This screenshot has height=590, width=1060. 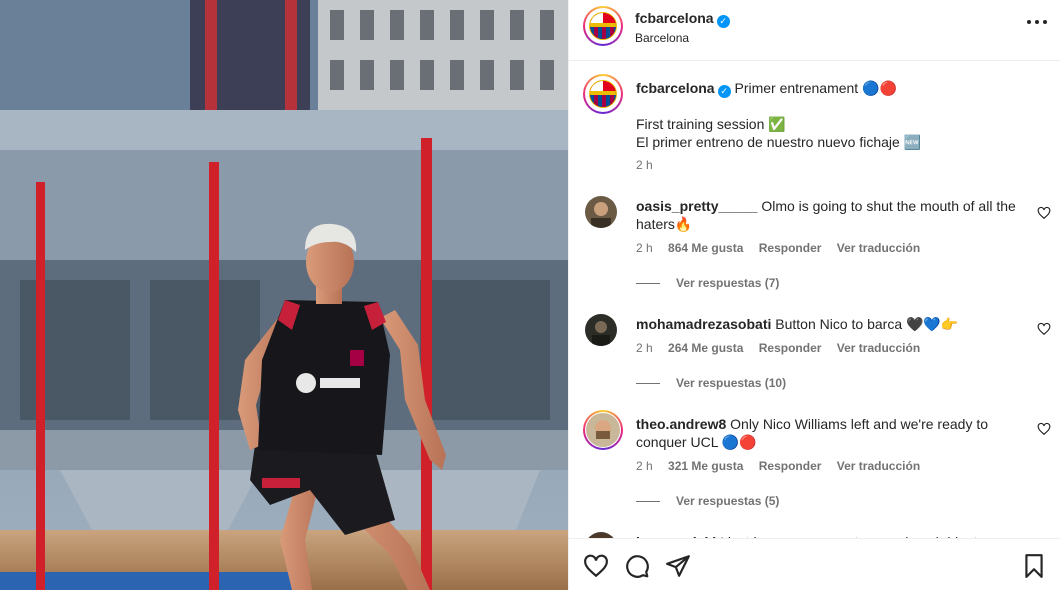 I want to click on caption-timestamp: 2 h, so click(x=644, y=165).